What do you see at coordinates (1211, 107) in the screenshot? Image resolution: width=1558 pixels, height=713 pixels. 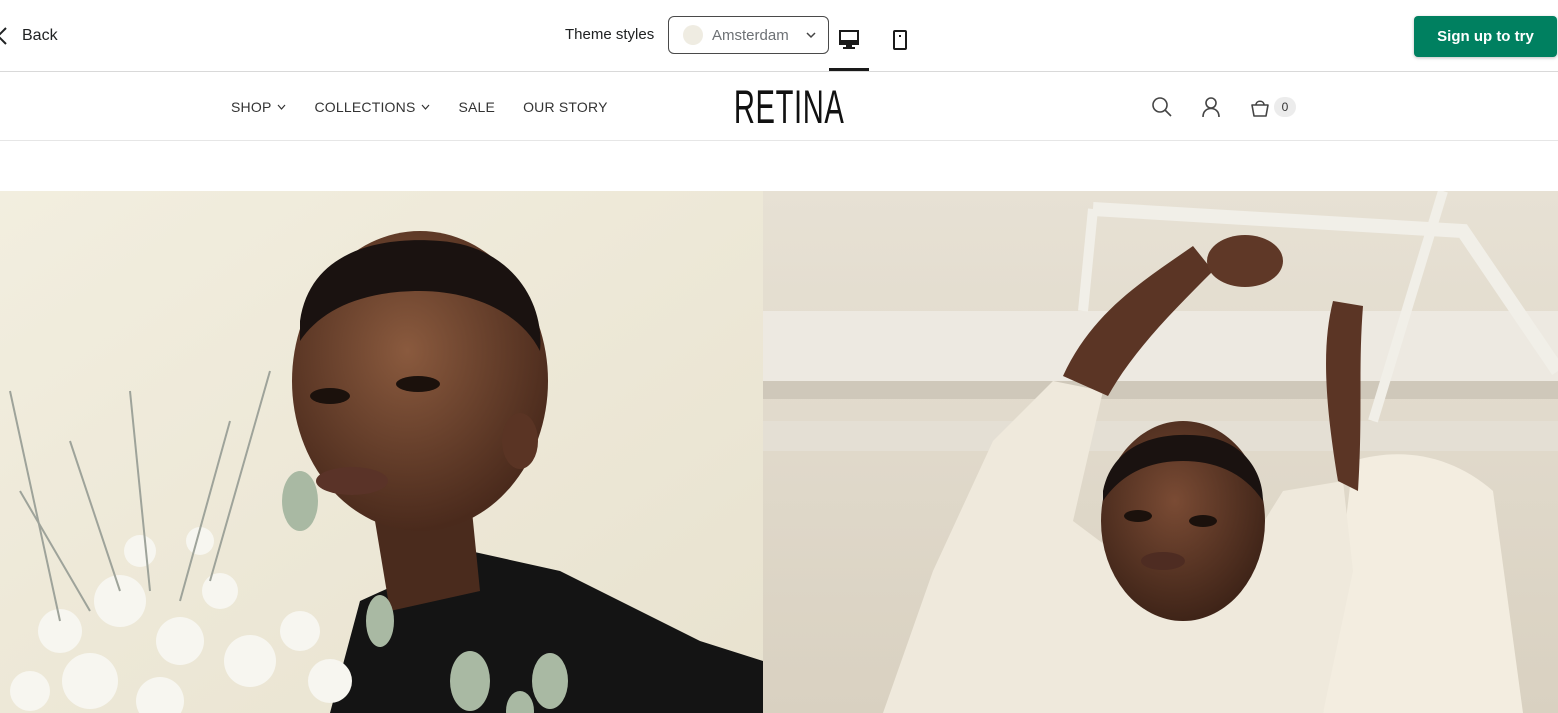 I see `account-icon` at bounding box center [1211, 107].